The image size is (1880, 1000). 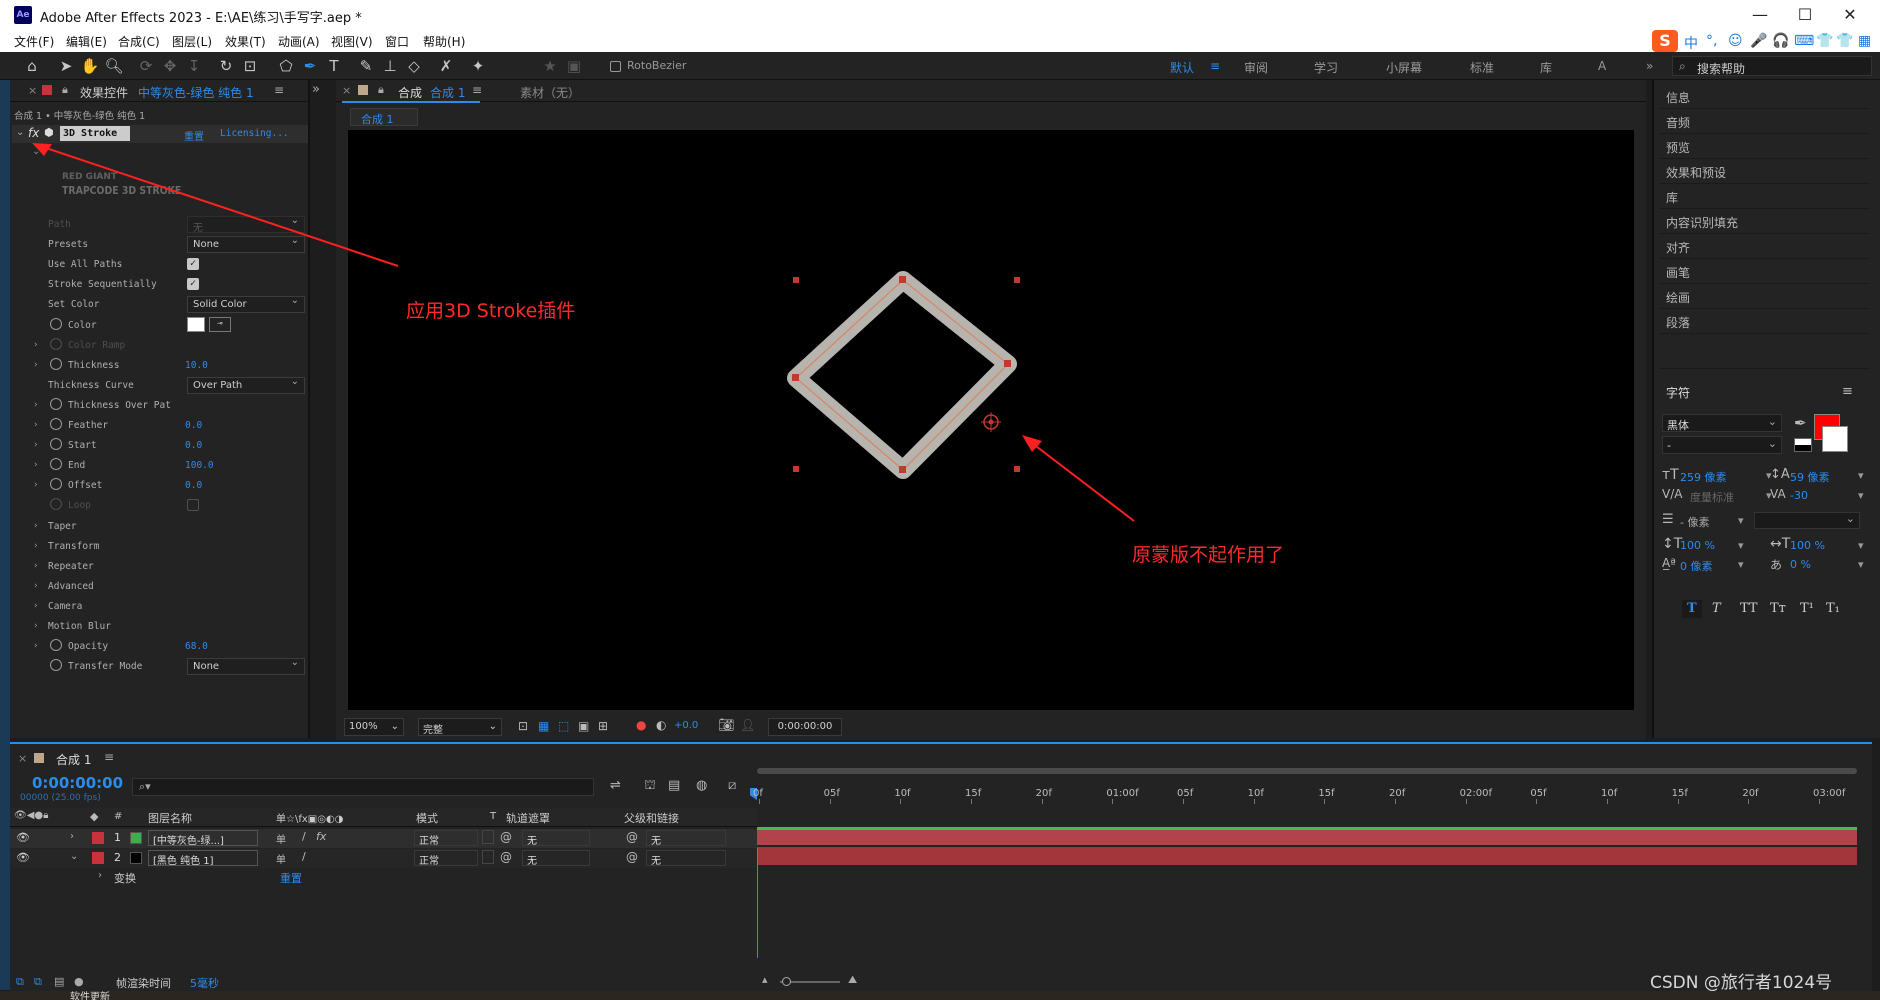 What do you see at coordinates (1810, 477) in the screenshot?
I see `leading-value: 59 像素` at bounding box center [1810, 477].